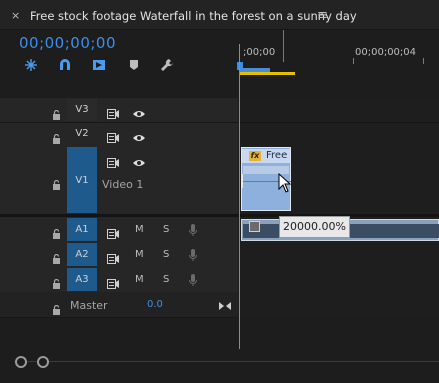 The width and height of the screenshot is (439, 383). What do you see at coordinates (167, 65) in the screenshot?
I see `wrench-icon` at bounding box center [167, 65].